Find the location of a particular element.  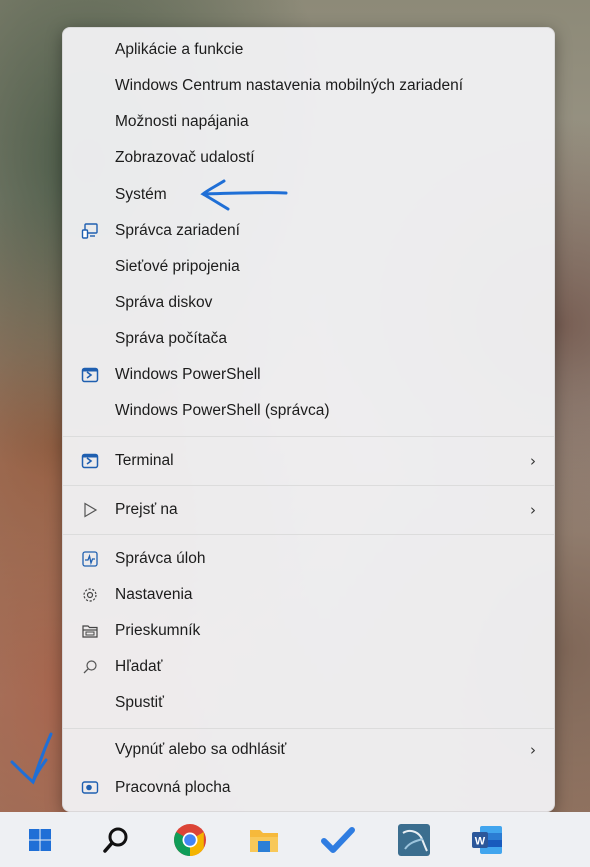

menu-item-label: Správca zariadení is located at coordinates (177, 230).